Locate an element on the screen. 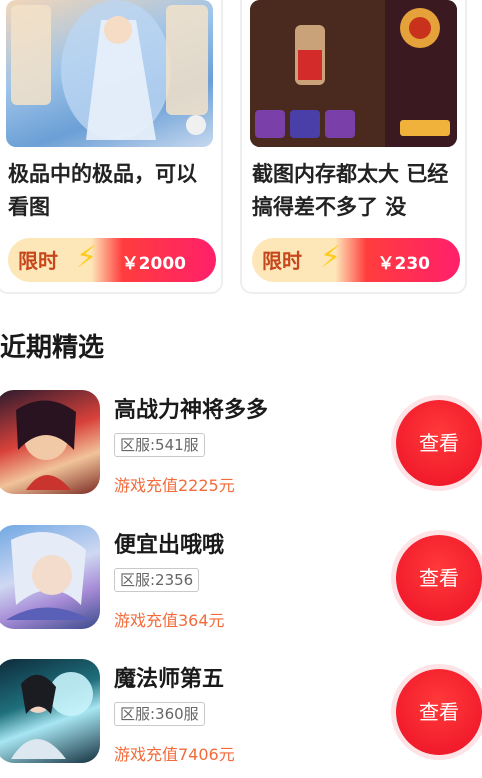 This screenshot has height=778, width=482. recharge-text: 游戏充值7406元 is located at coordinates (174, 754).